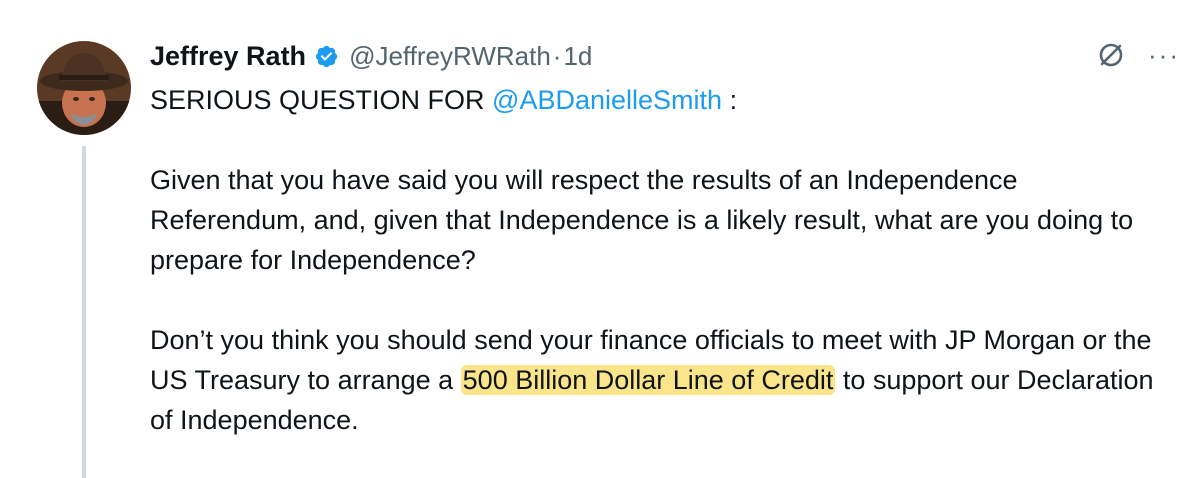 The width and height of the screenshot is (1200, 478). I want to click on thread-line, so click(84, 312).